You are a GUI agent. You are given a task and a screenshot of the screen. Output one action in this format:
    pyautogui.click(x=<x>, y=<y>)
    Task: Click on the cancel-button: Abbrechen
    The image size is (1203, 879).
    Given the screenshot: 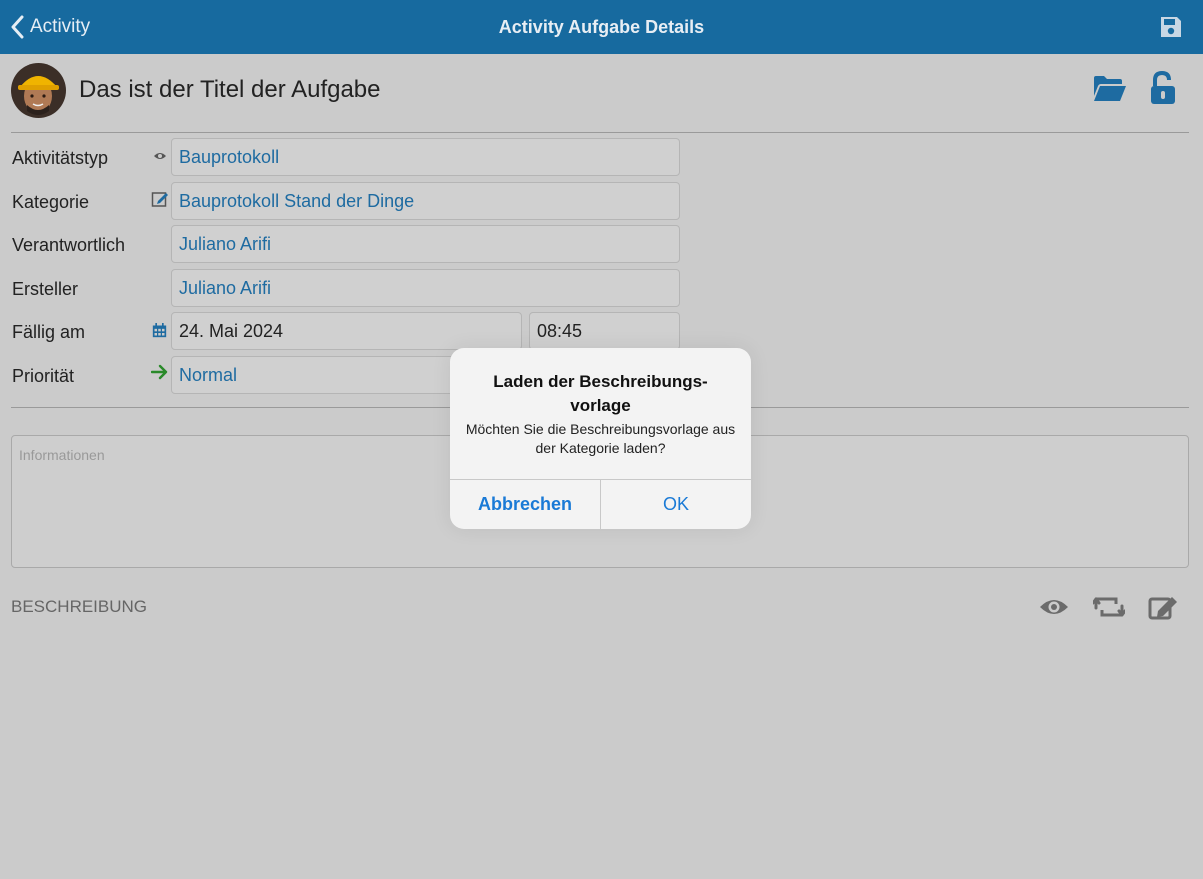 What is the action you would take?
    pyautogui.click(x=525, y=504)
    